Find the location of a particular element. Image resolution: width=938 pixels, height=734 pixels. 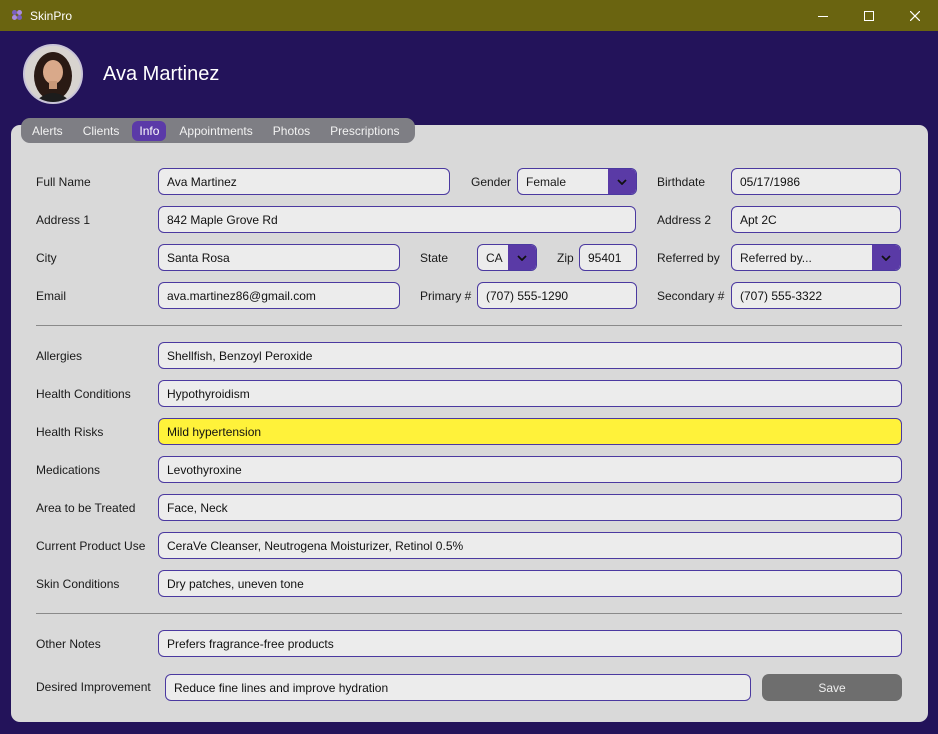

tab-info: Info is located at coordinates (149, 130).